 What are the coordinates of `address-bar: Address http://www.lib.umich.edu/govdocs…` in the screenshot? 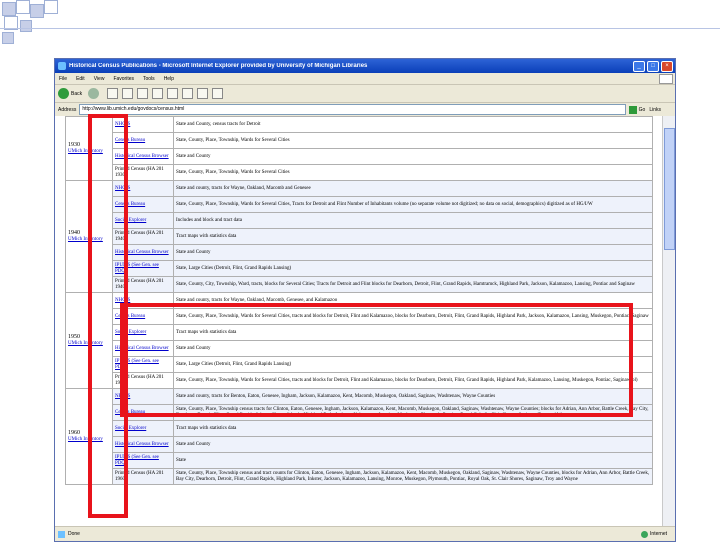 It's located at (365, 110).